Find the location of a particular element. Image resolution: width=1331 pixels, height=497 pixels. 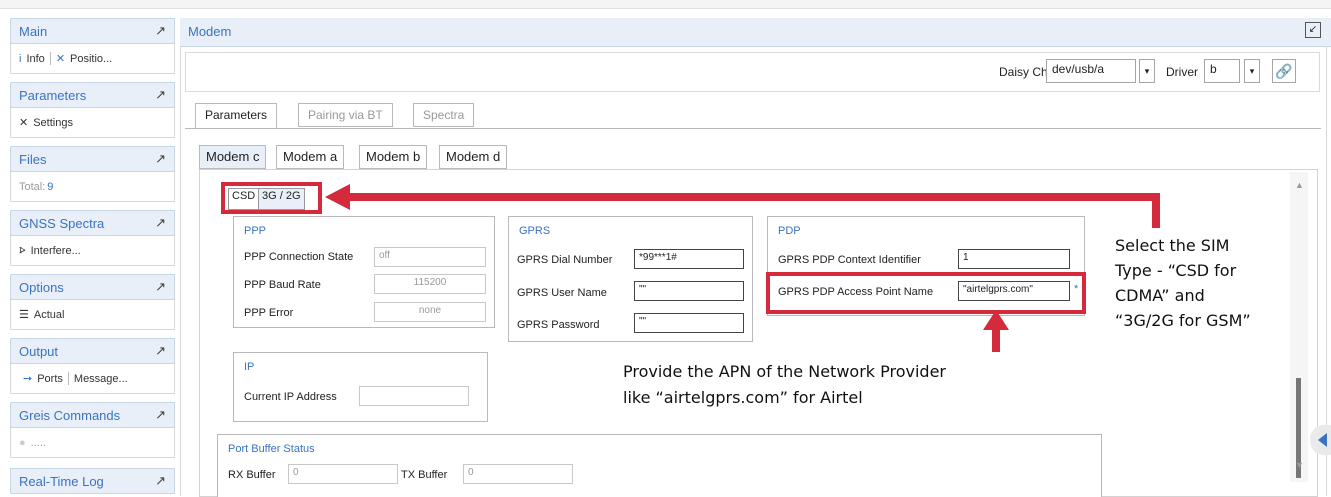

apn-arrow is located at coordinates (996, 331).